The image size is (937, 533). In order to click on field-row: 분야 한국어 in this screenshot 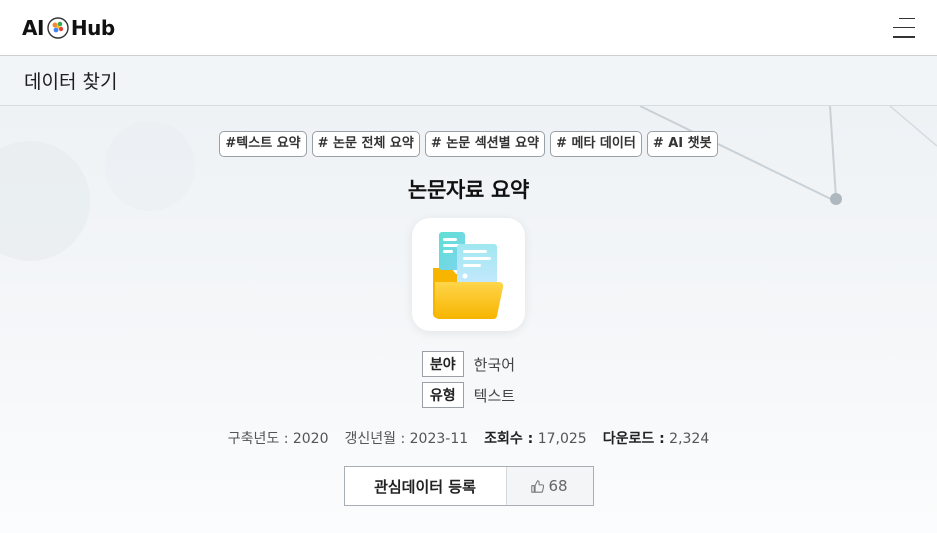, I will do `click(468, 364)`.